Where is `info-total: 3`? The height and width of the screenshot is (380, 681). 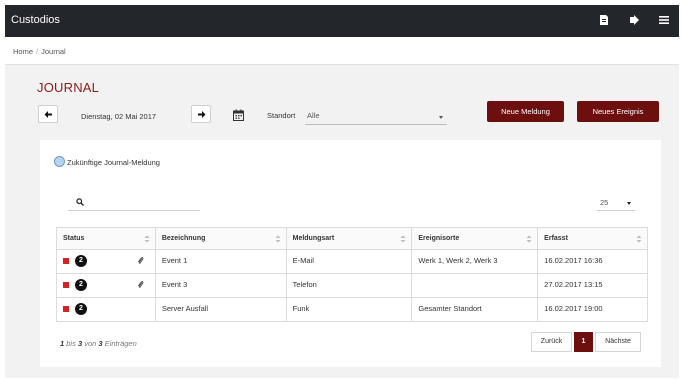
info-total: 3 is located at coordinates (100, 343).